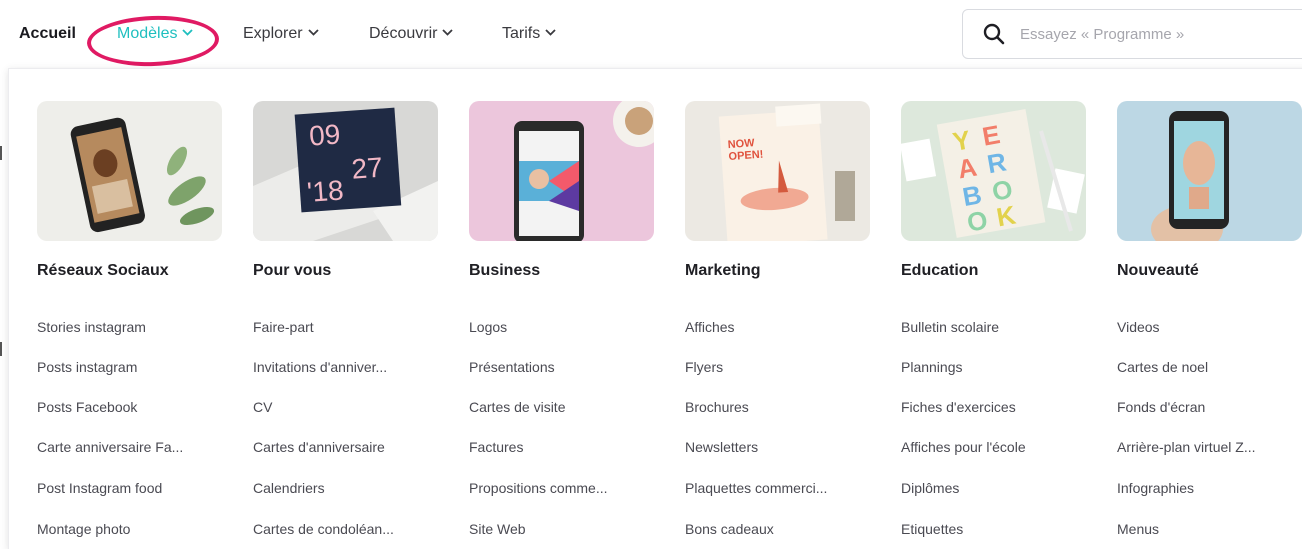  Describe the element at coordinates (1150, 34) in the screenshot. I see `search-input` at that location.